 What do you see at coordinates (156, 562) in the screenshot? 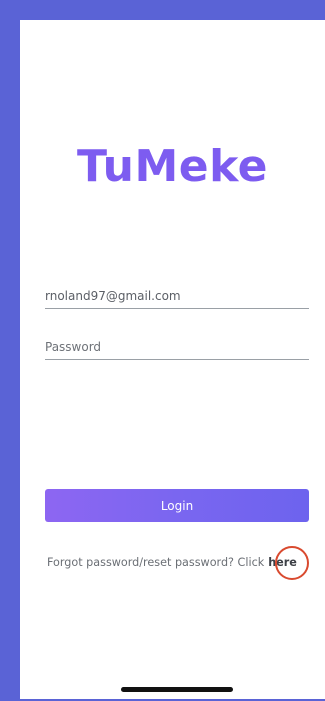
I see `forgot-password-label: Forgot password/reset password? Click` at bounding box center [156, 562].